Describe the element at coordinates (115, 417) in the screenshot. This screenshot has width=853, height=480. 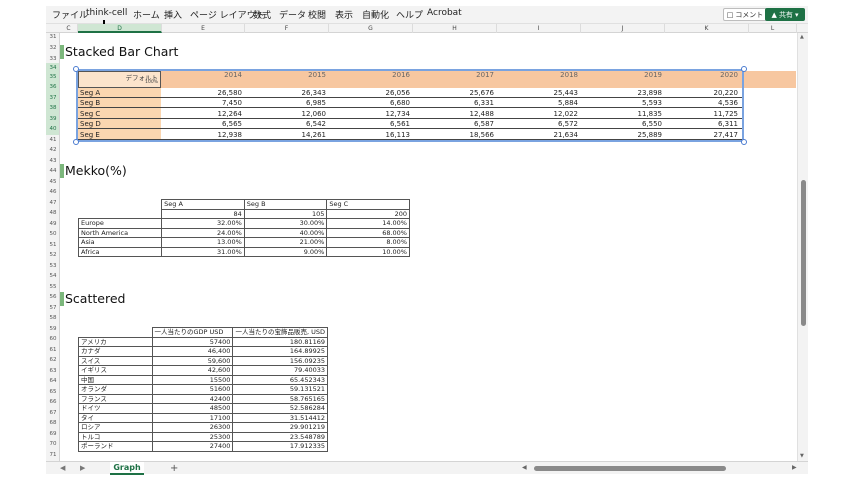
I see `country-cell: タイ` at that location.